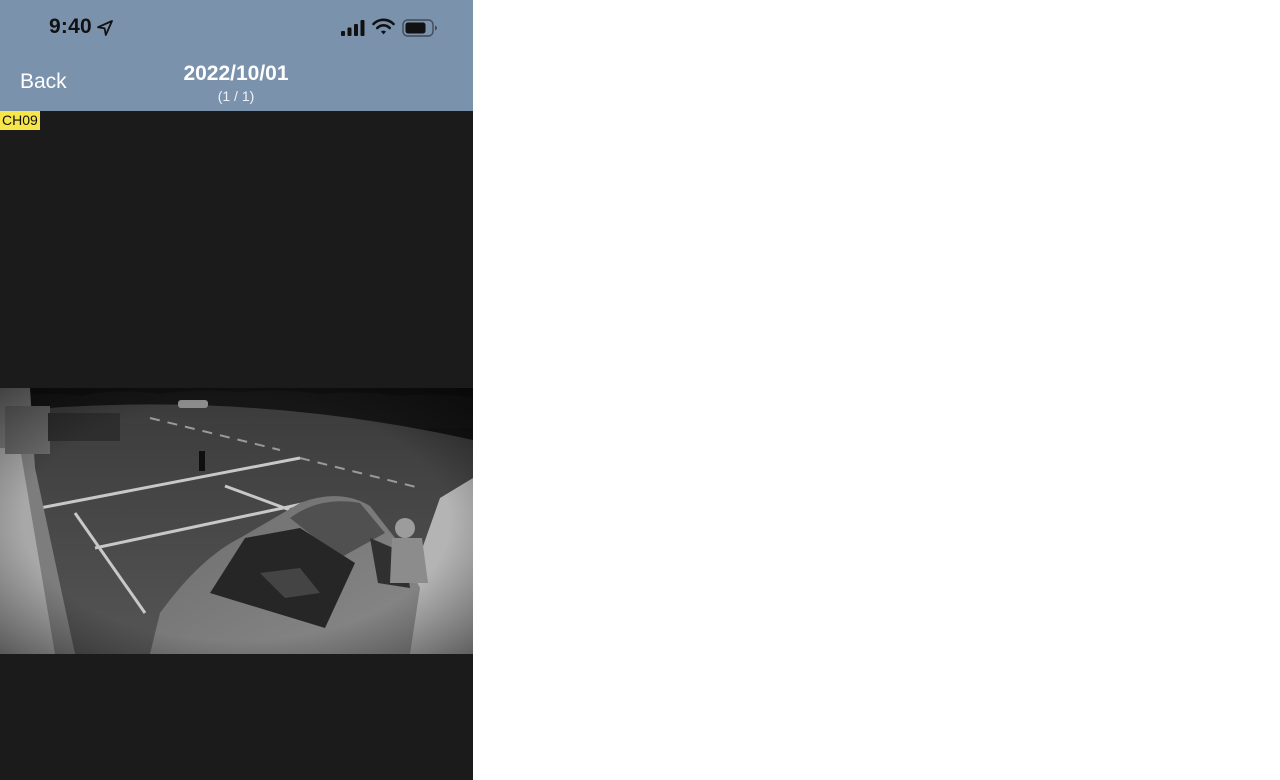 This screenshot has width=1280, height=780. Describe the element at coordinates (20, 120) in the screenshot. I see `channel-badge: CH09` at that location.